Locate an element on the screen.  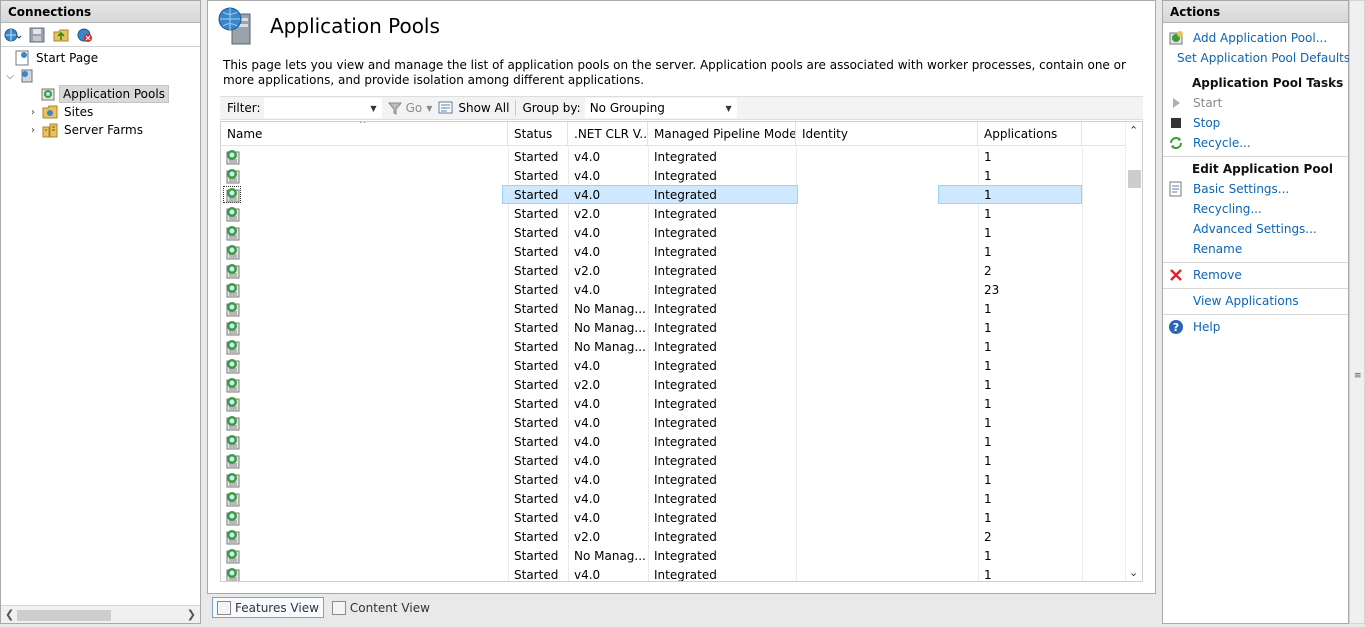
globe-connect-icon is located at coordinates (13, 35).